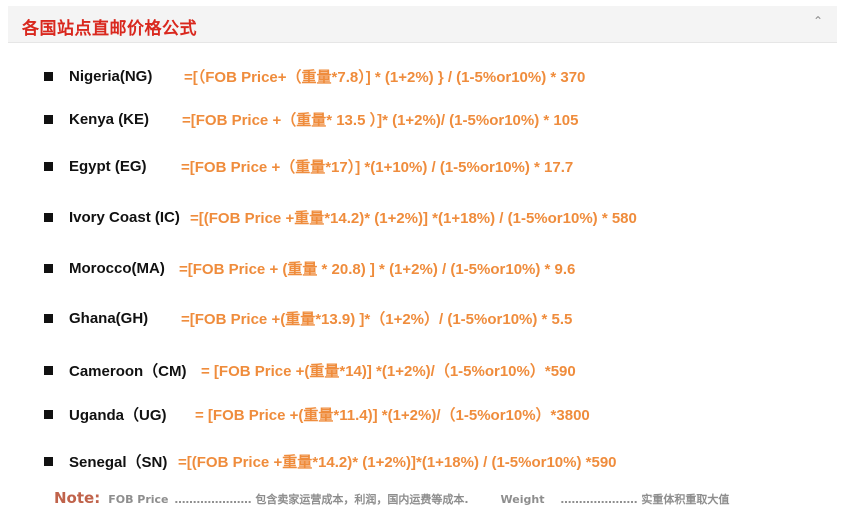  What do you see at coordinates (109, 119) in the screenshot?
I see `country-name: Kenya (KE)` at bounding box center [109, 119].